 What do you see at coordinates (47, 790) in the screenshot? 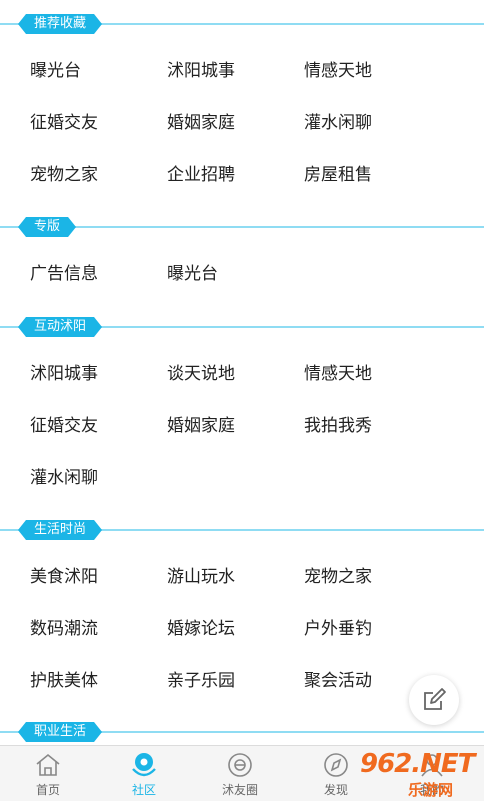
I see `tab-label: 首页` at bounding box center [47, 790].